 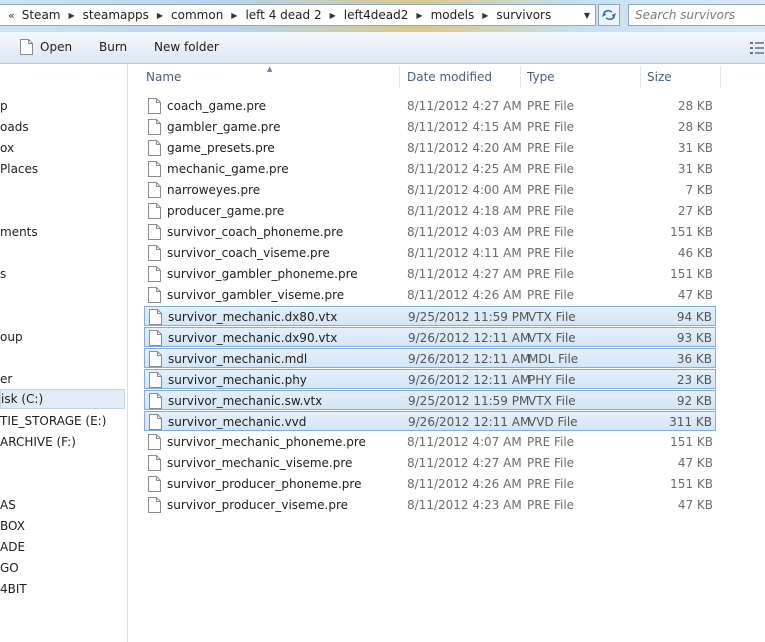 I want to click on file-name: survivor_mechanic.dx80.vtx, so click(x=252, y=317).